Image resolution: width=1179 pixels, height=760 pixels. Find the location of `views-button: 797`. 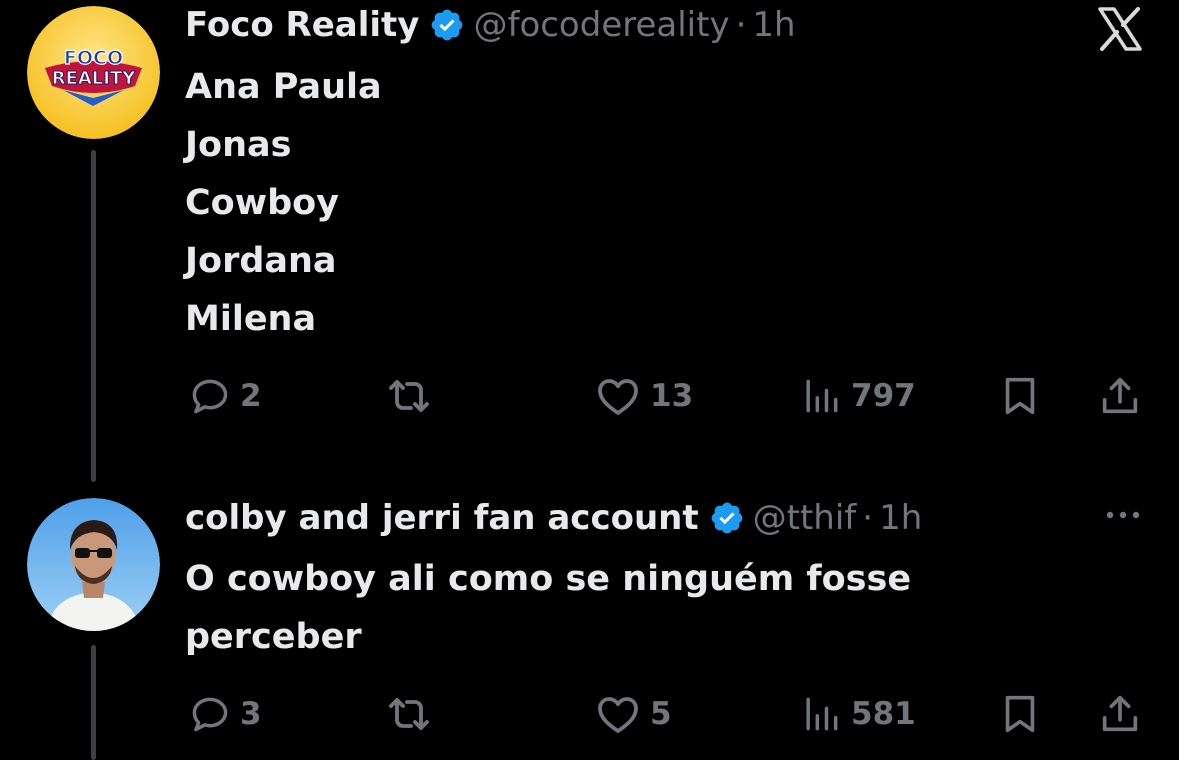

views-button: 797 is located at coordinates (857, 396).